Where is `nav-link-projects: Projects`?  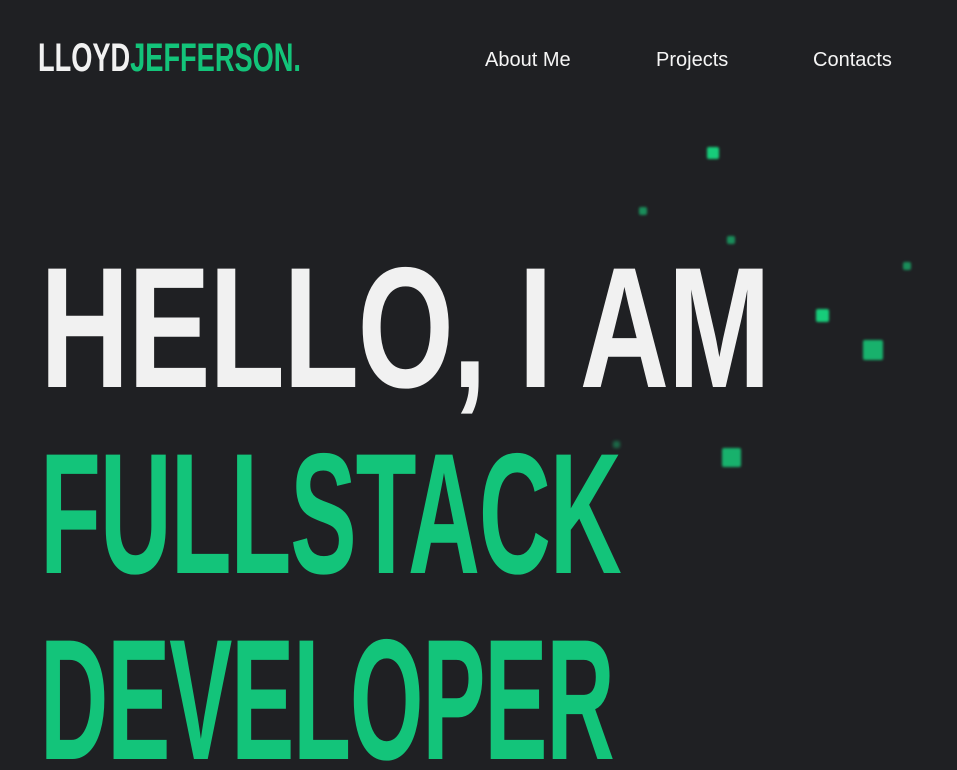
nav-link-projects: Projects is located at coordinates (692, 60).